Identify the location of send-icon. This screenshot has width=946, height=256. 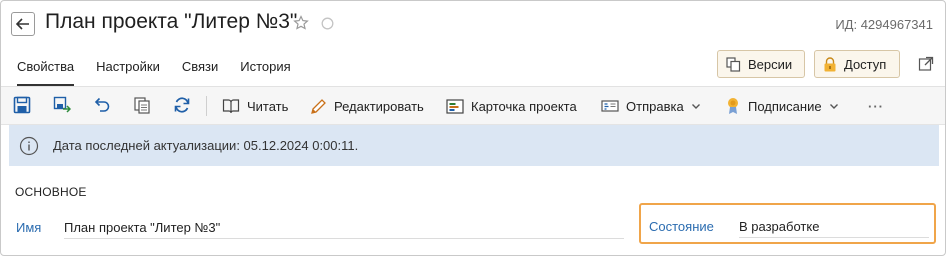
(610, 106).